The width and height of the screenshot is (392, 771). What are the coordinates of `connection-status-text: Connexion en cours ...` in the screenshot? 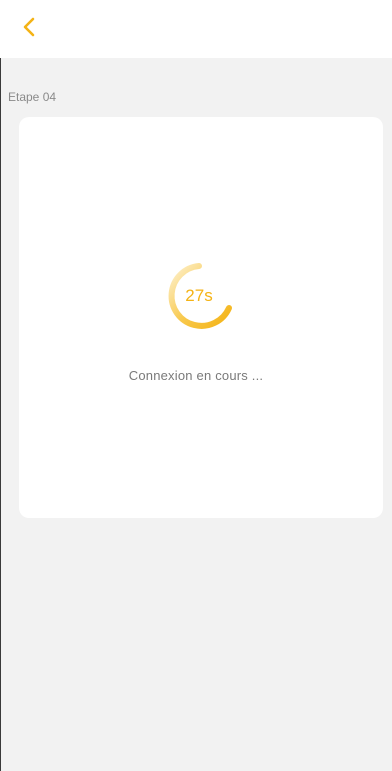 It's located at (196, 375).